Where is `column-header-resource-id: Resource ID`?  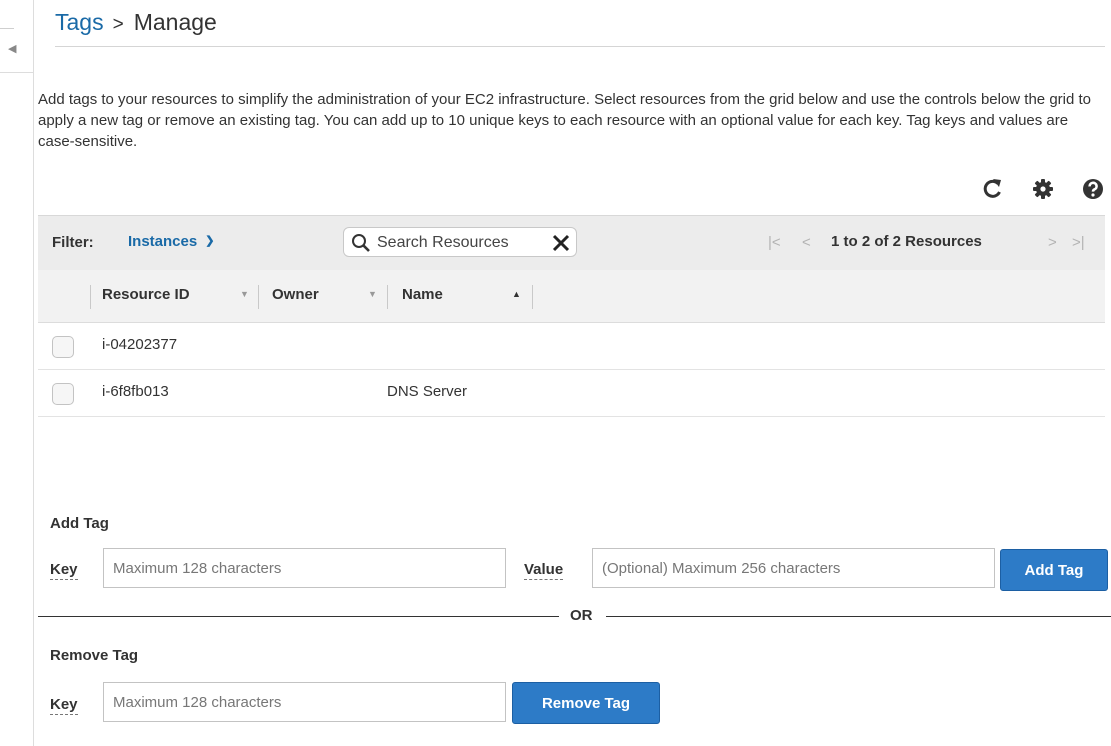 column-header-resource-id: Resource ID is located at coordinates (146, 294).